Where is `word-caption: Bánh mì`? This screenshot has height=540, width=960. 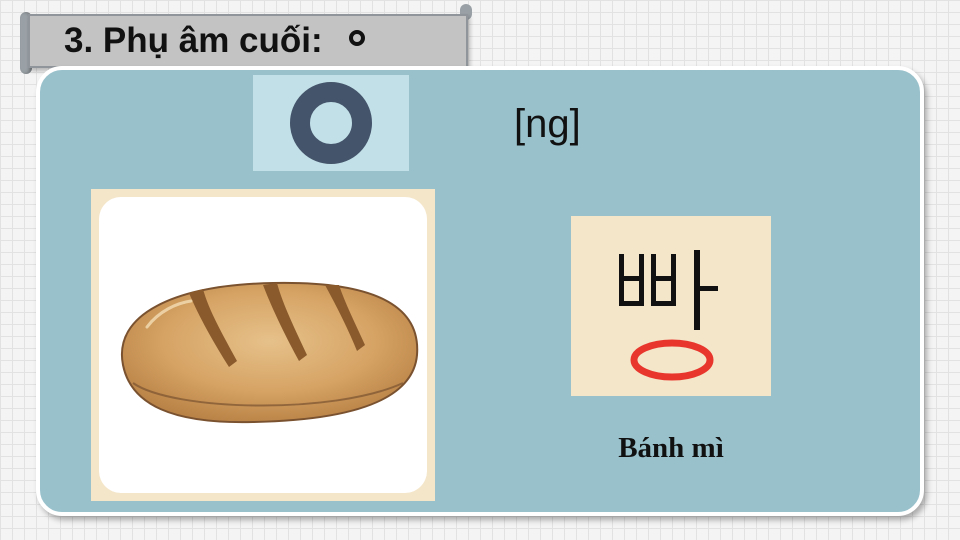
word-caption: Bánh mì is located at coordinates (671, 448).